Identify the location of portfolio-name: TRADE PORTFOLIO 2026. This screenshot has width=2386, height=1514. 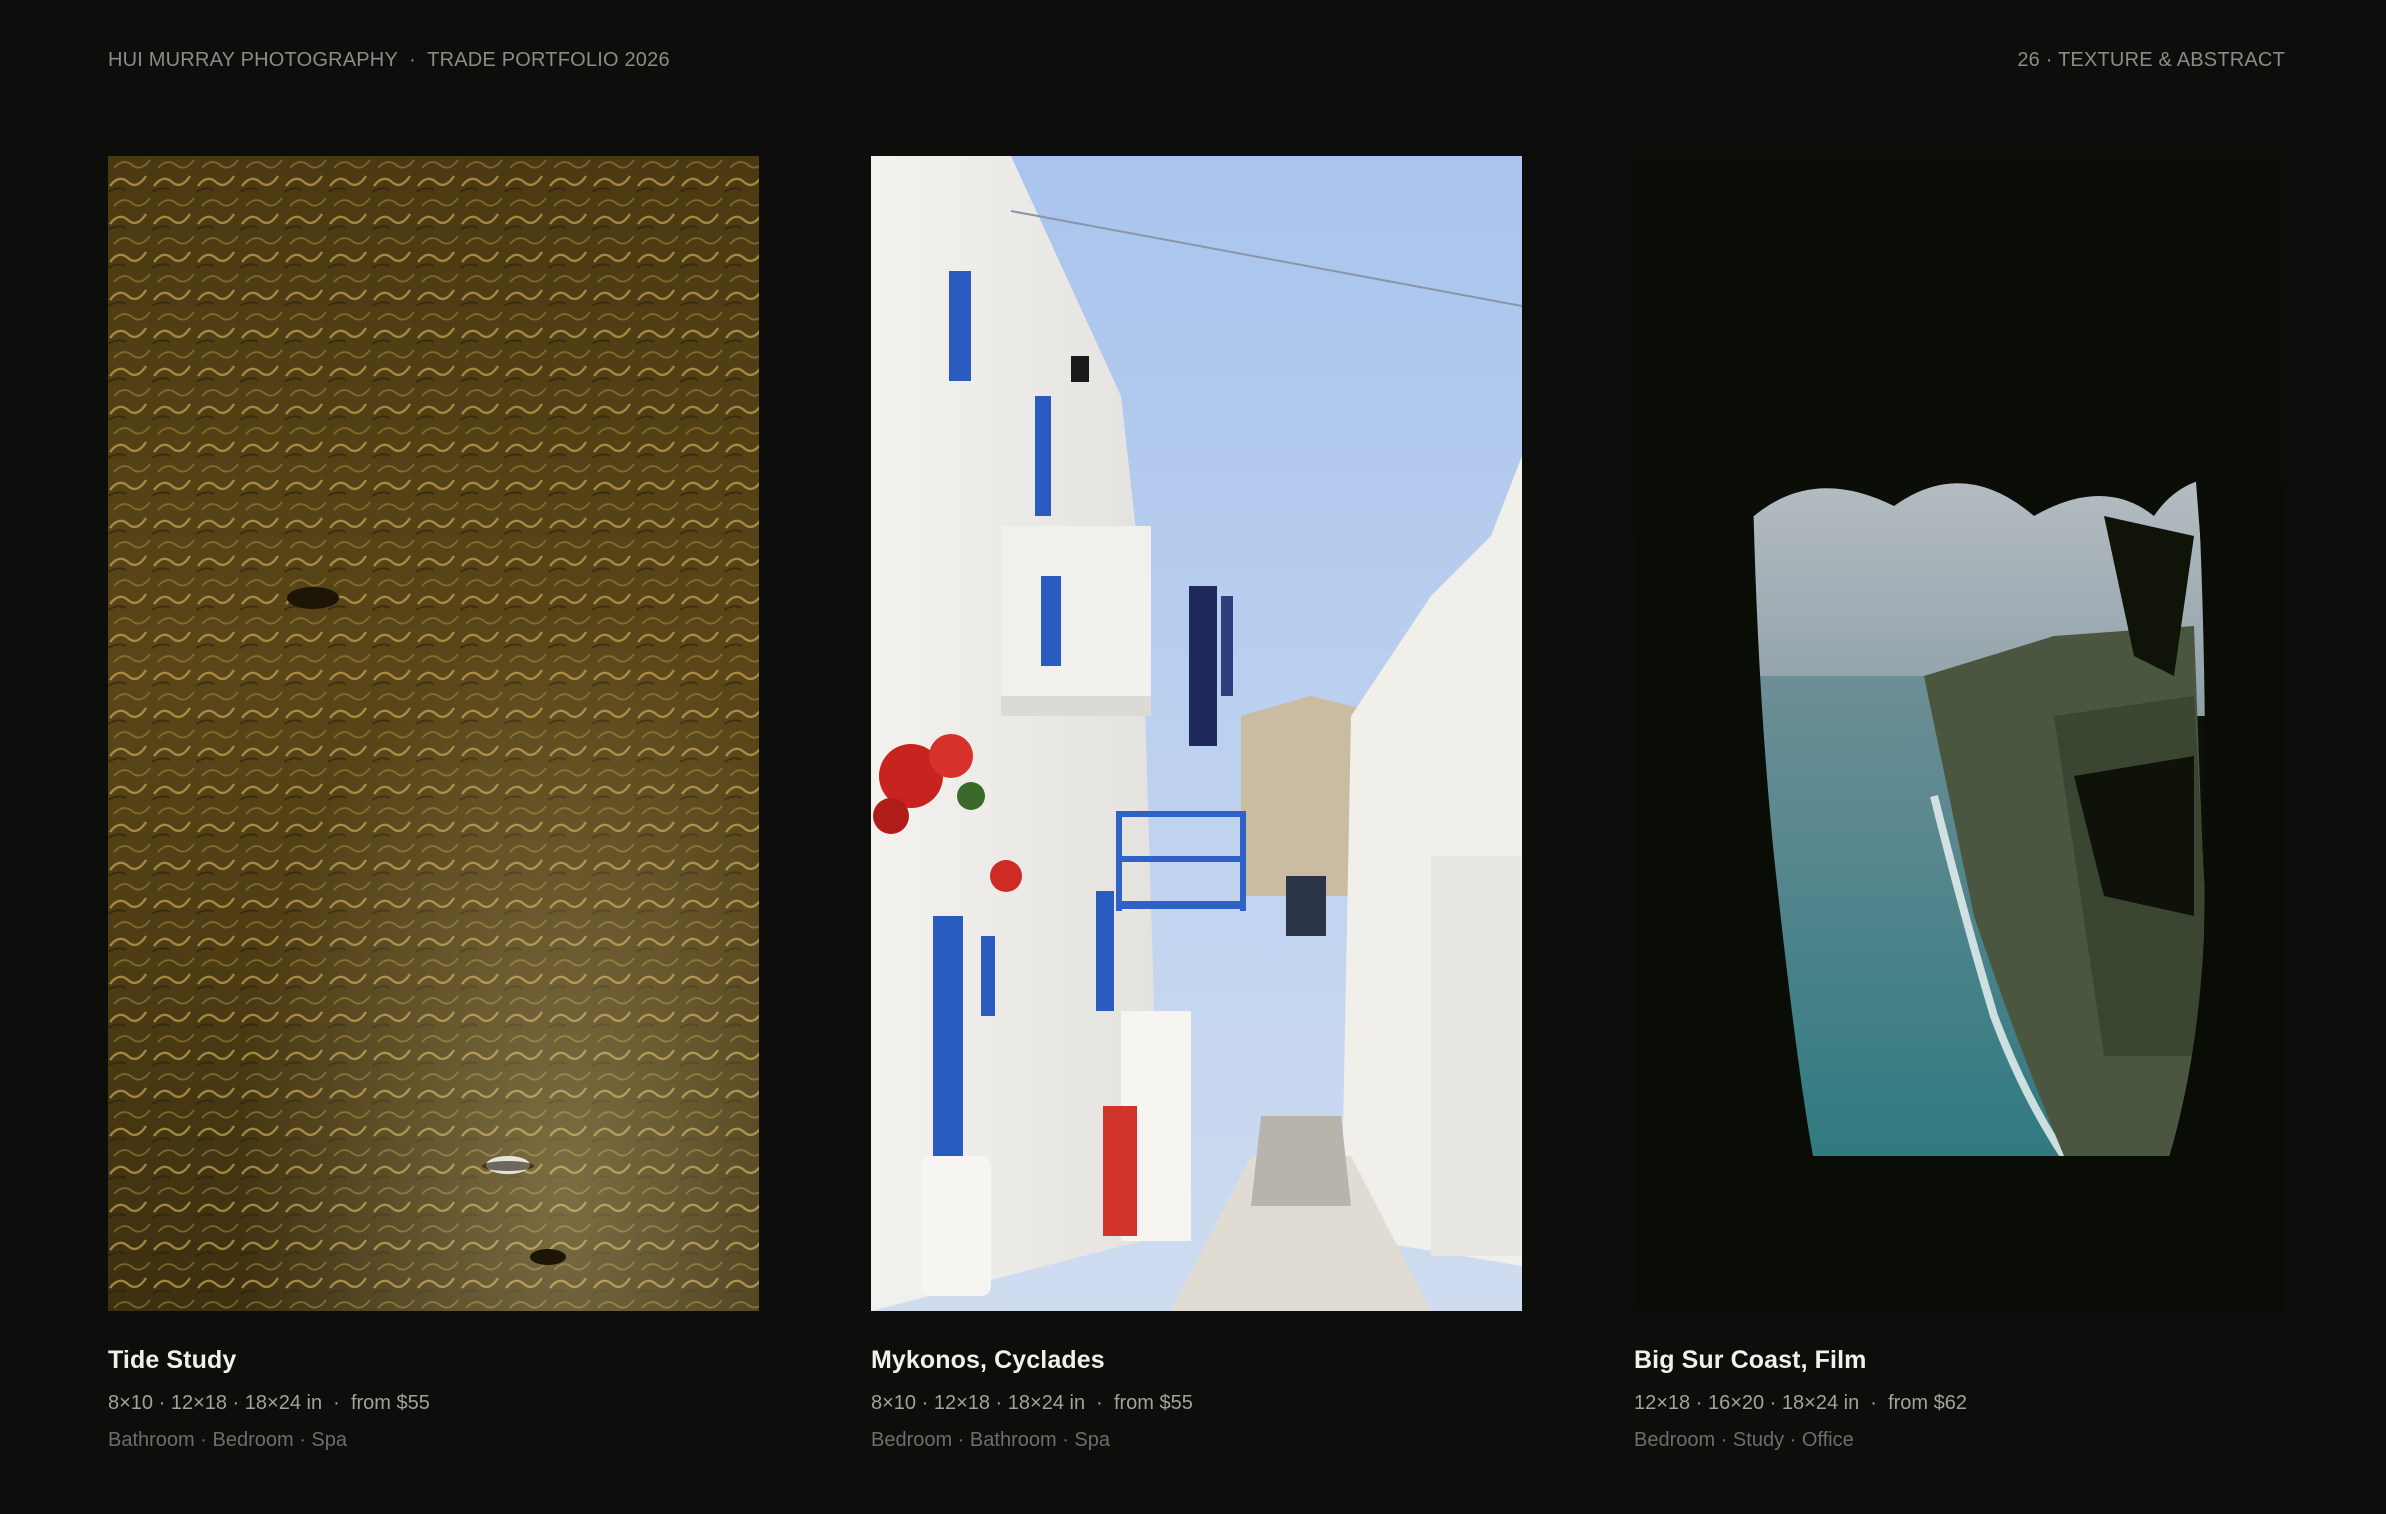
(548, 59).